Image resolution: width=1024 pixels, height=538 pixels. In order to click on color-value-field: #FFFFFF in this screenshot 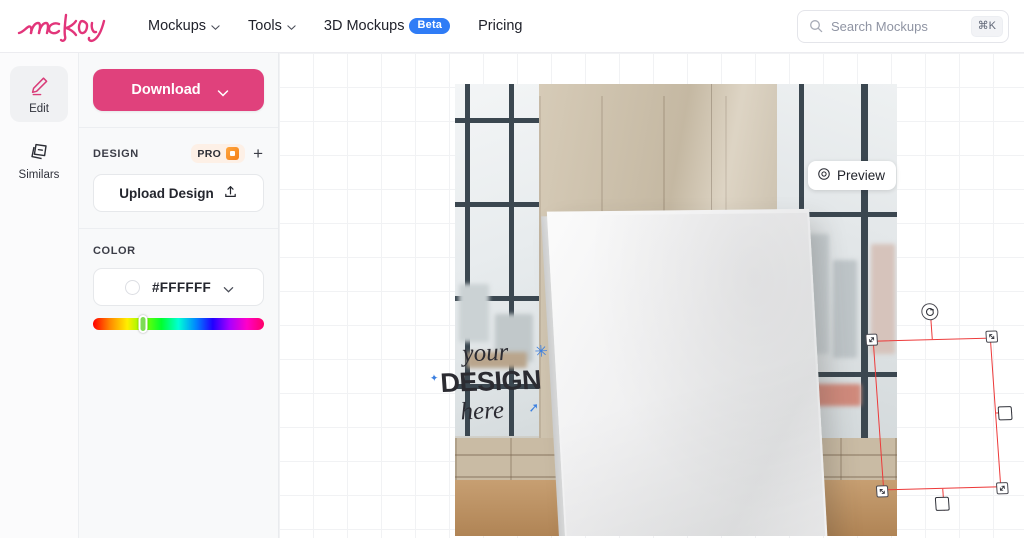, I will do `click(178, 287)`.